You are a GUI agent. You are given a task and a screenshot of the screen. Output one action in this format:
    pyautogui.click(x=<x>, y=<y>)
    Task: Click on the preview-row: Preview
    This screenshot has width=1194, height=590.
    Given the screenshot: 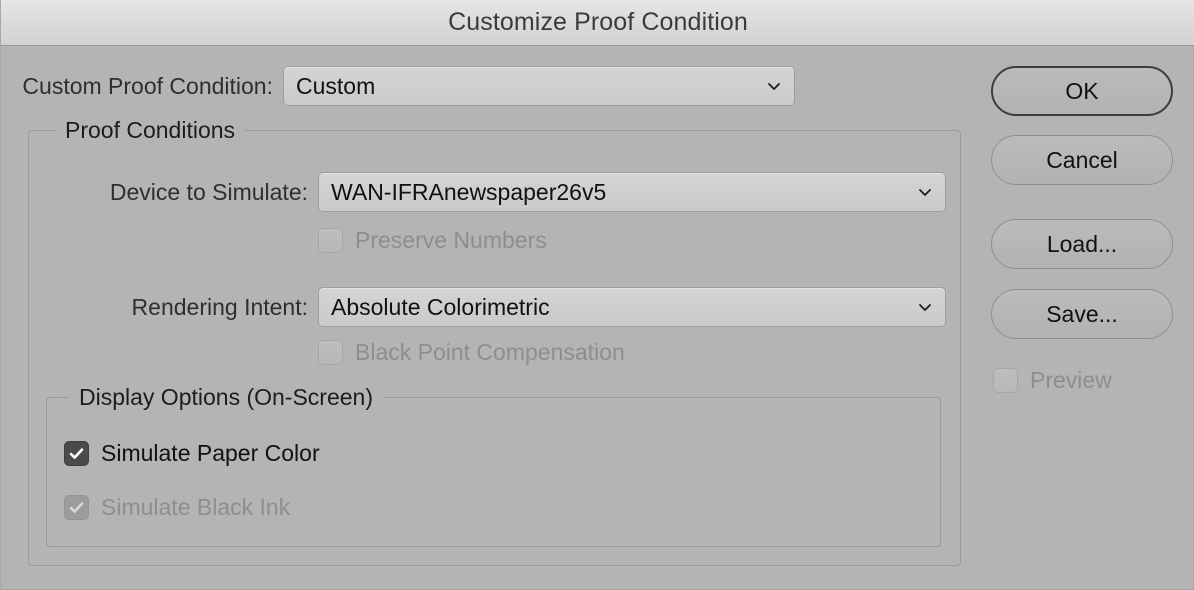 What is the action you would take?
    pyautogui.click(x=1082, y=380)
    